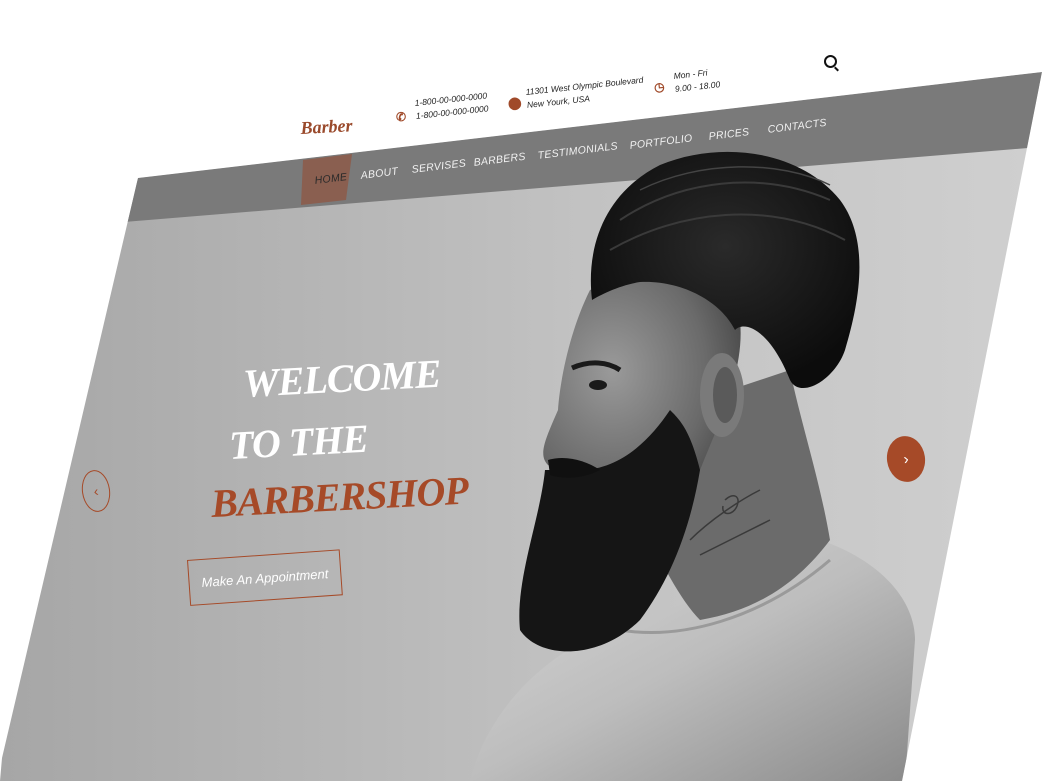 Image resolution: width=1060 pixels, height=781 pixels. Describe the element at coordinates (906, 459) in the screenshot. I see `chevron-right-icon: ›` at that location.